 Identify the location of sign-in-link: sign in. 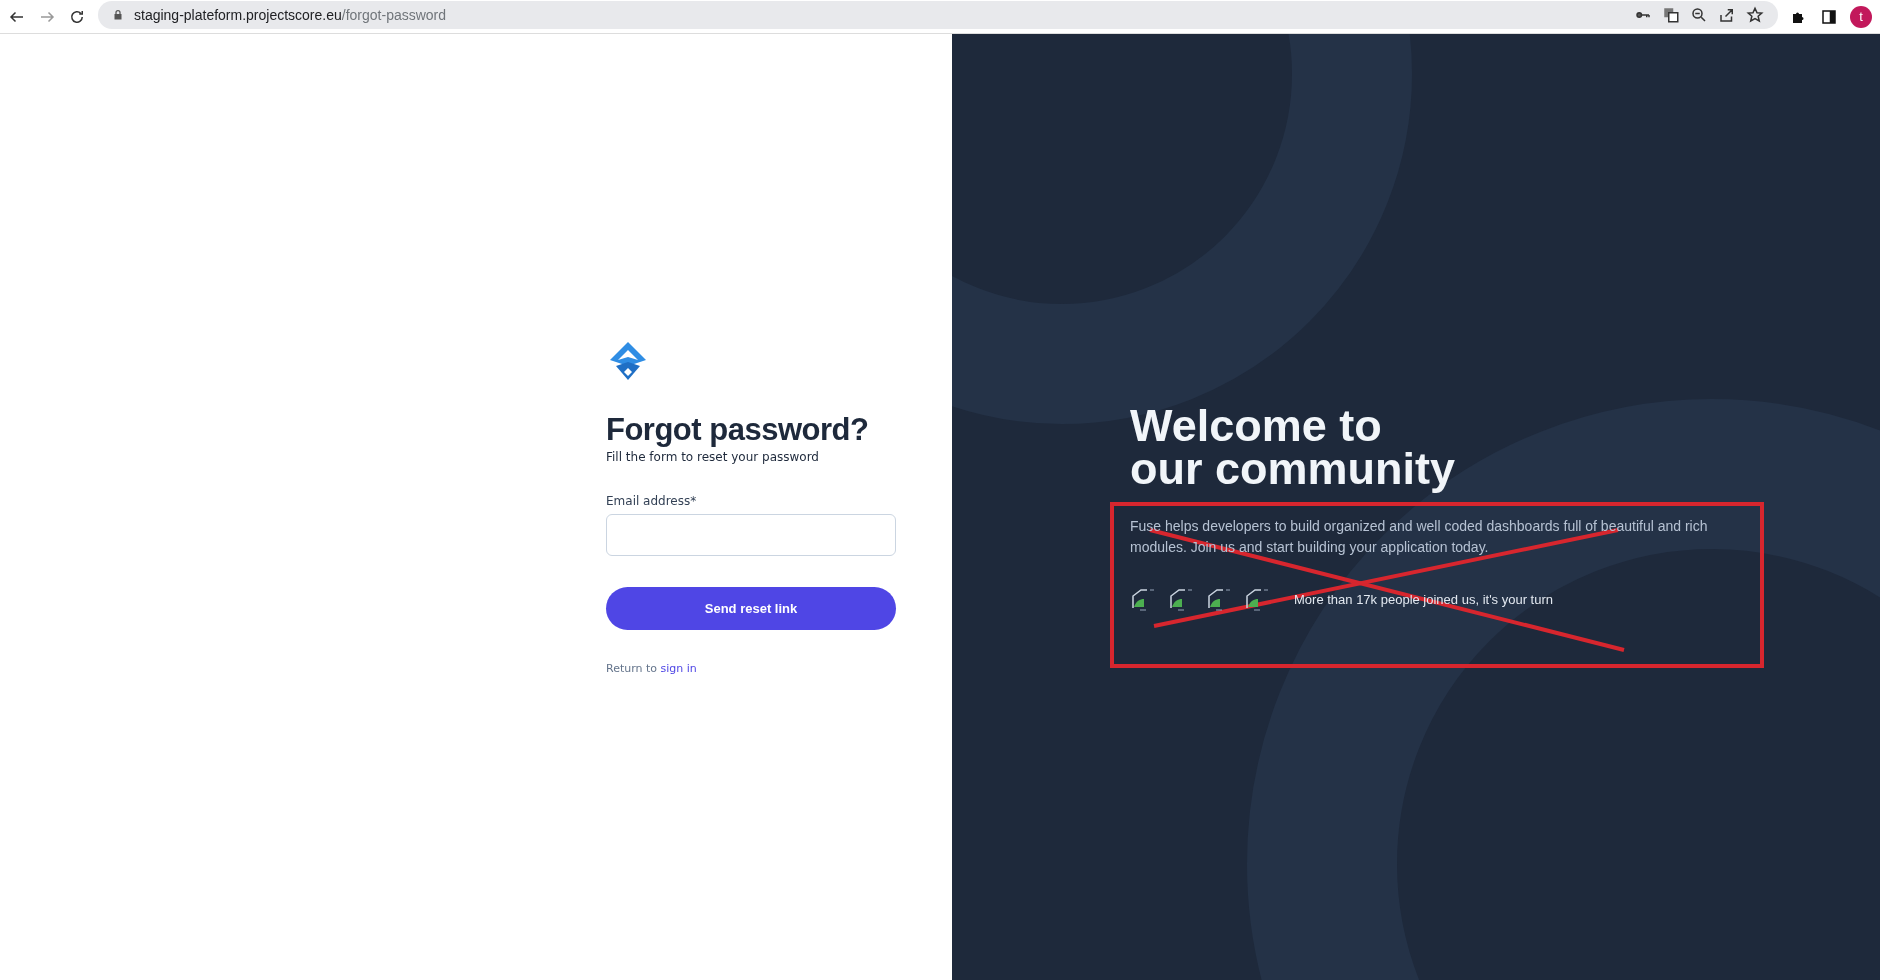
(678, 668).